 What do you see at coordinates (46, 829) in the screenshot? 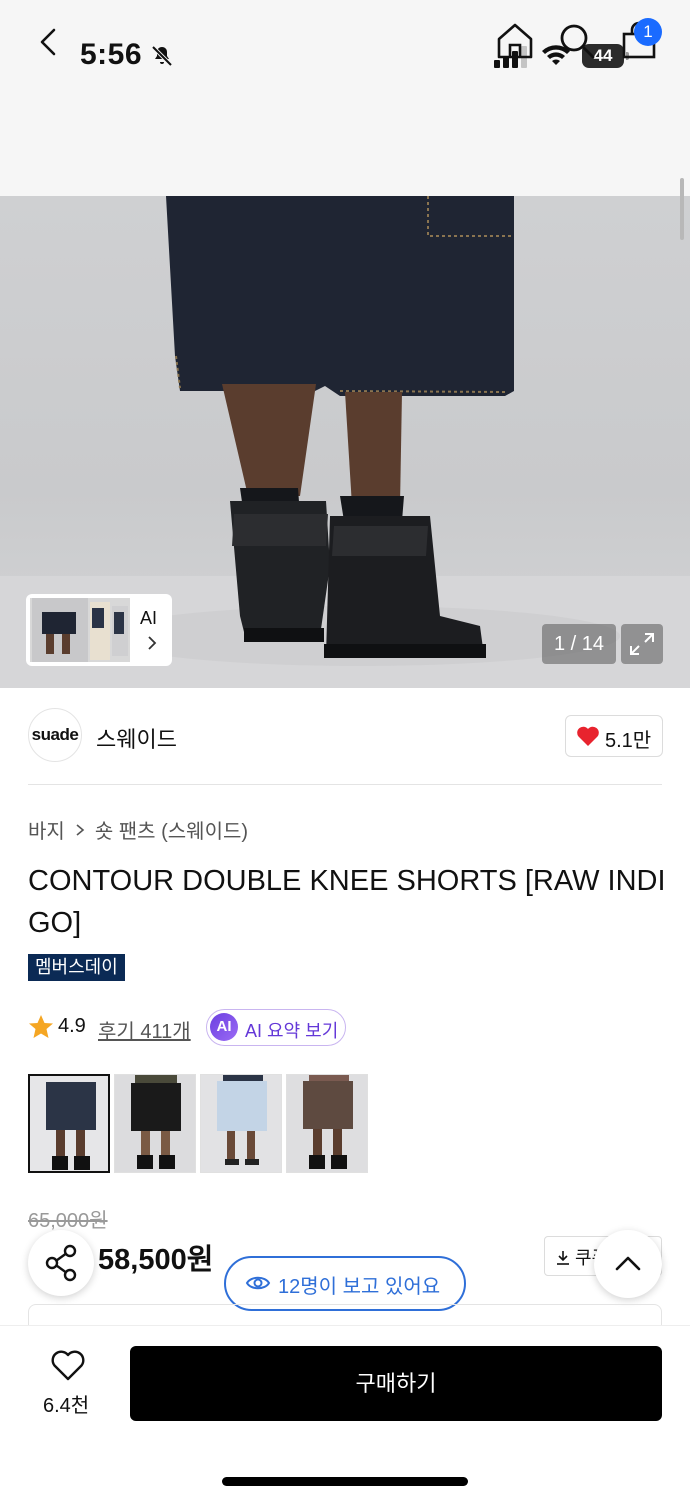
I see `breadcrumb-category: 바지` at bounding box center [46, 829].